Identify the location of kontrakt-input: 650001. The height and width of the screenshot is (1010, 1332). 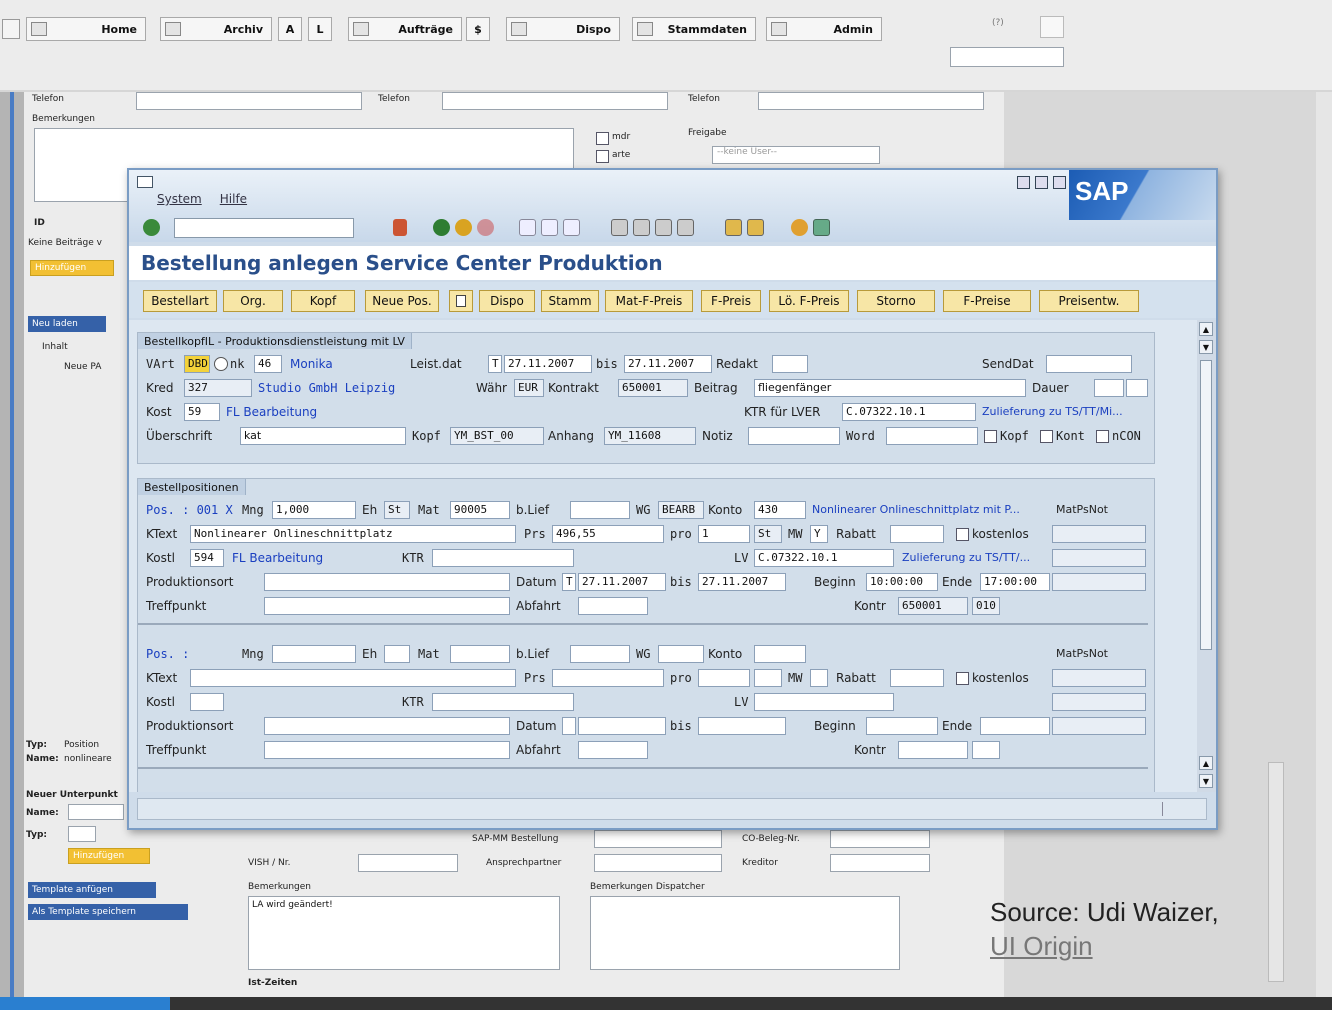
(653, 388).